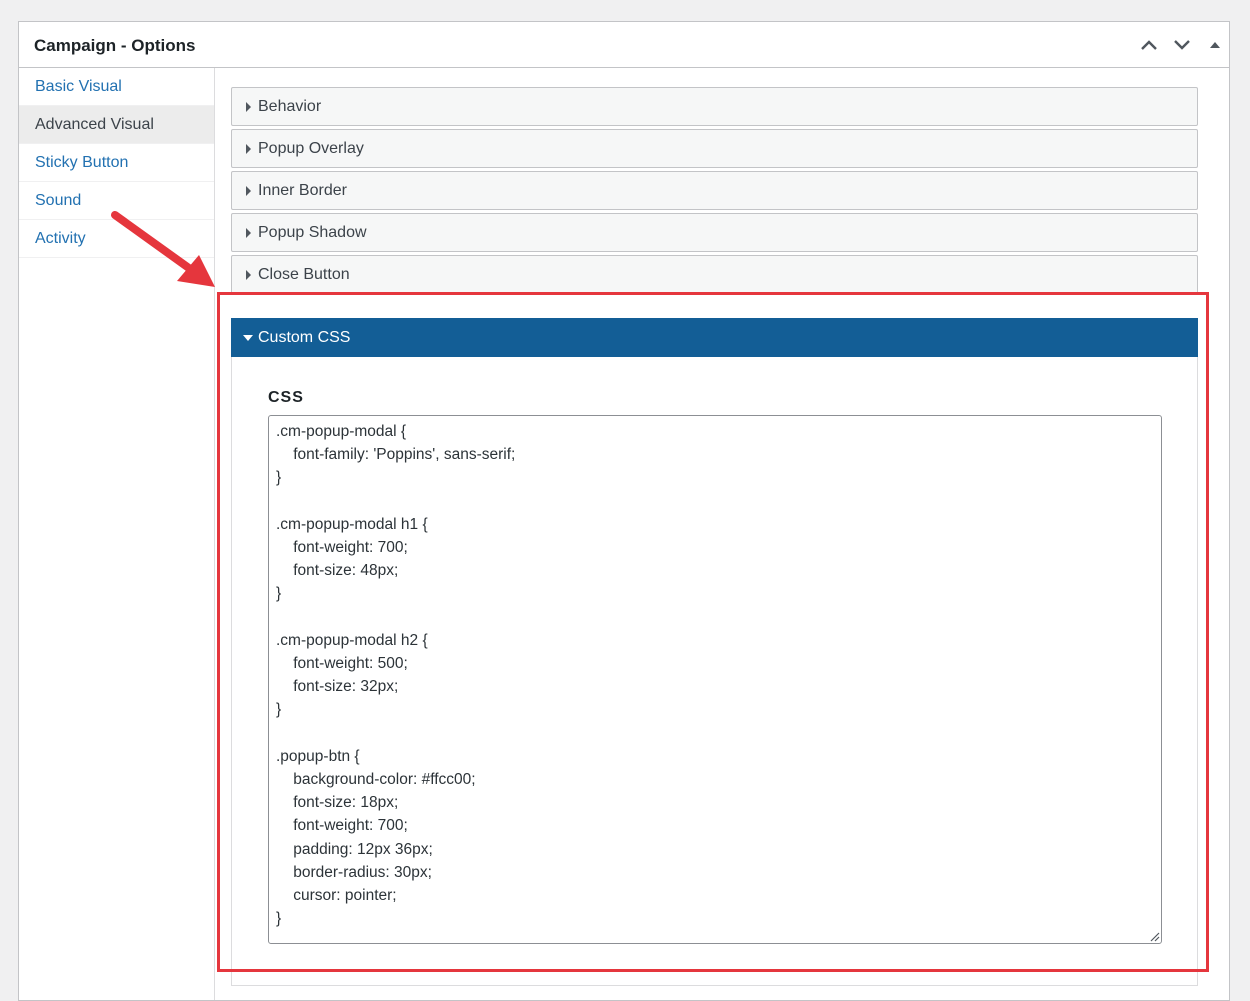 This screenshot has width=1250, height=1001. Describe the element at coordinates (116, 125) in the screenshot. I see `sidebar-item-advanced-visual: Advanced Visual` at that location.